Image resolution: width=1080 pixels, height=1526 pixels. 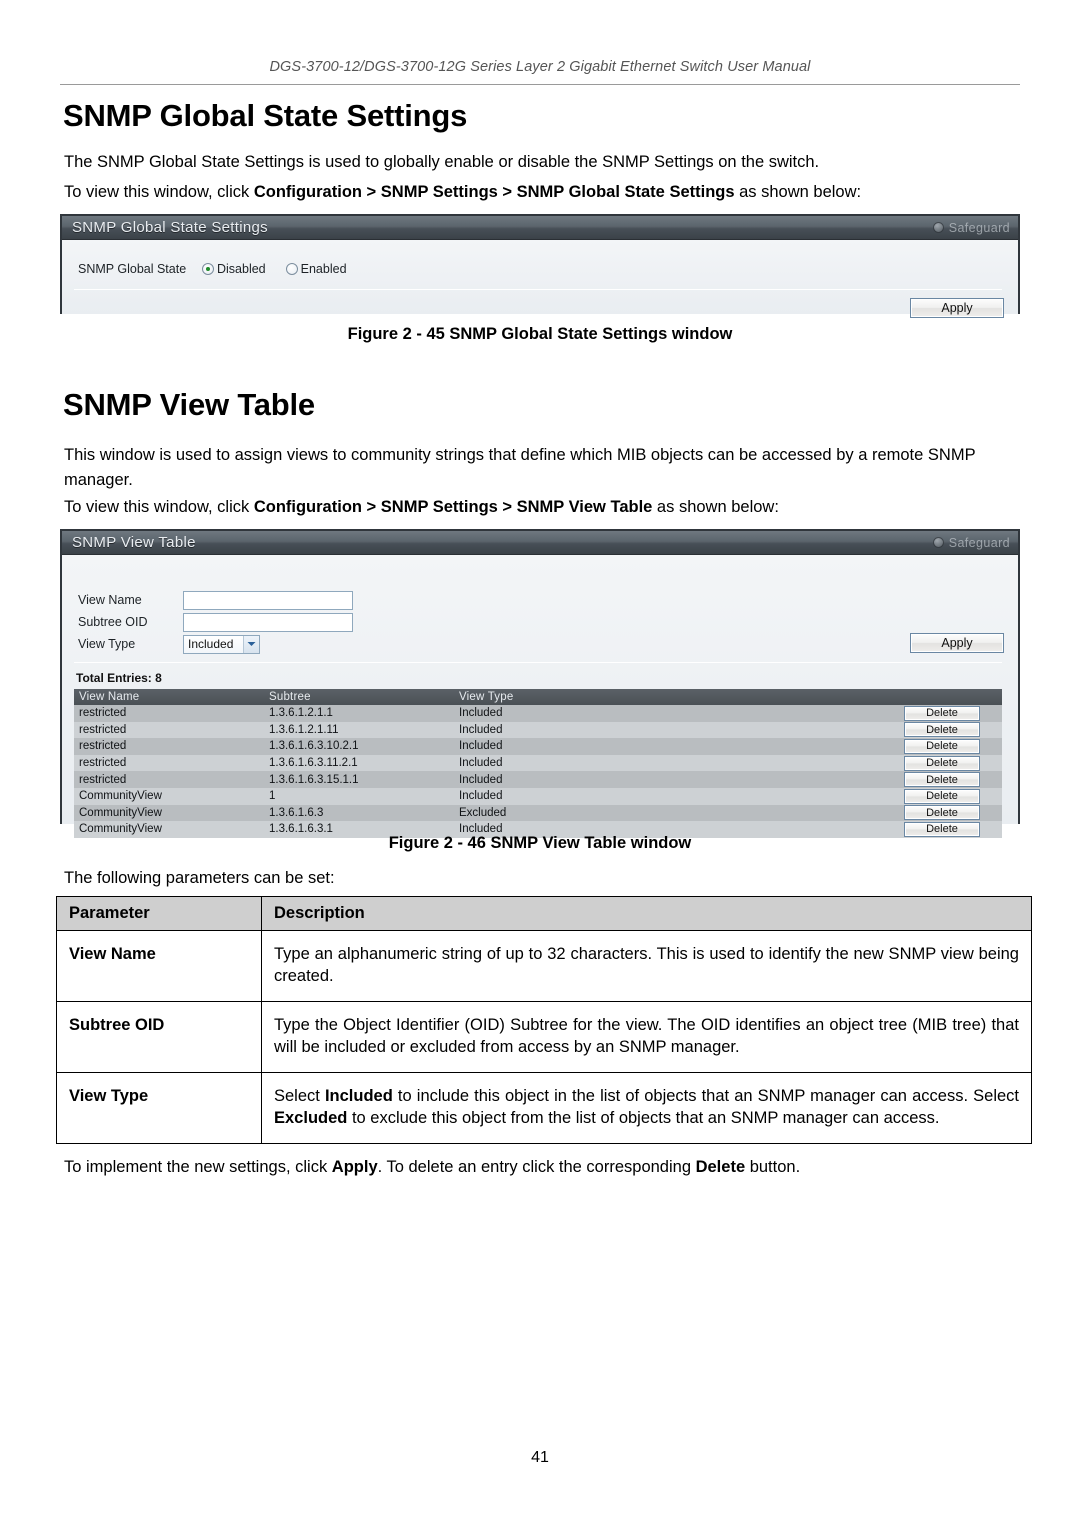 What do you see at coordinates (169, 796) in the screenshot?
I see `cell-view-name: CommunityView` at bounding box center [169, 796].